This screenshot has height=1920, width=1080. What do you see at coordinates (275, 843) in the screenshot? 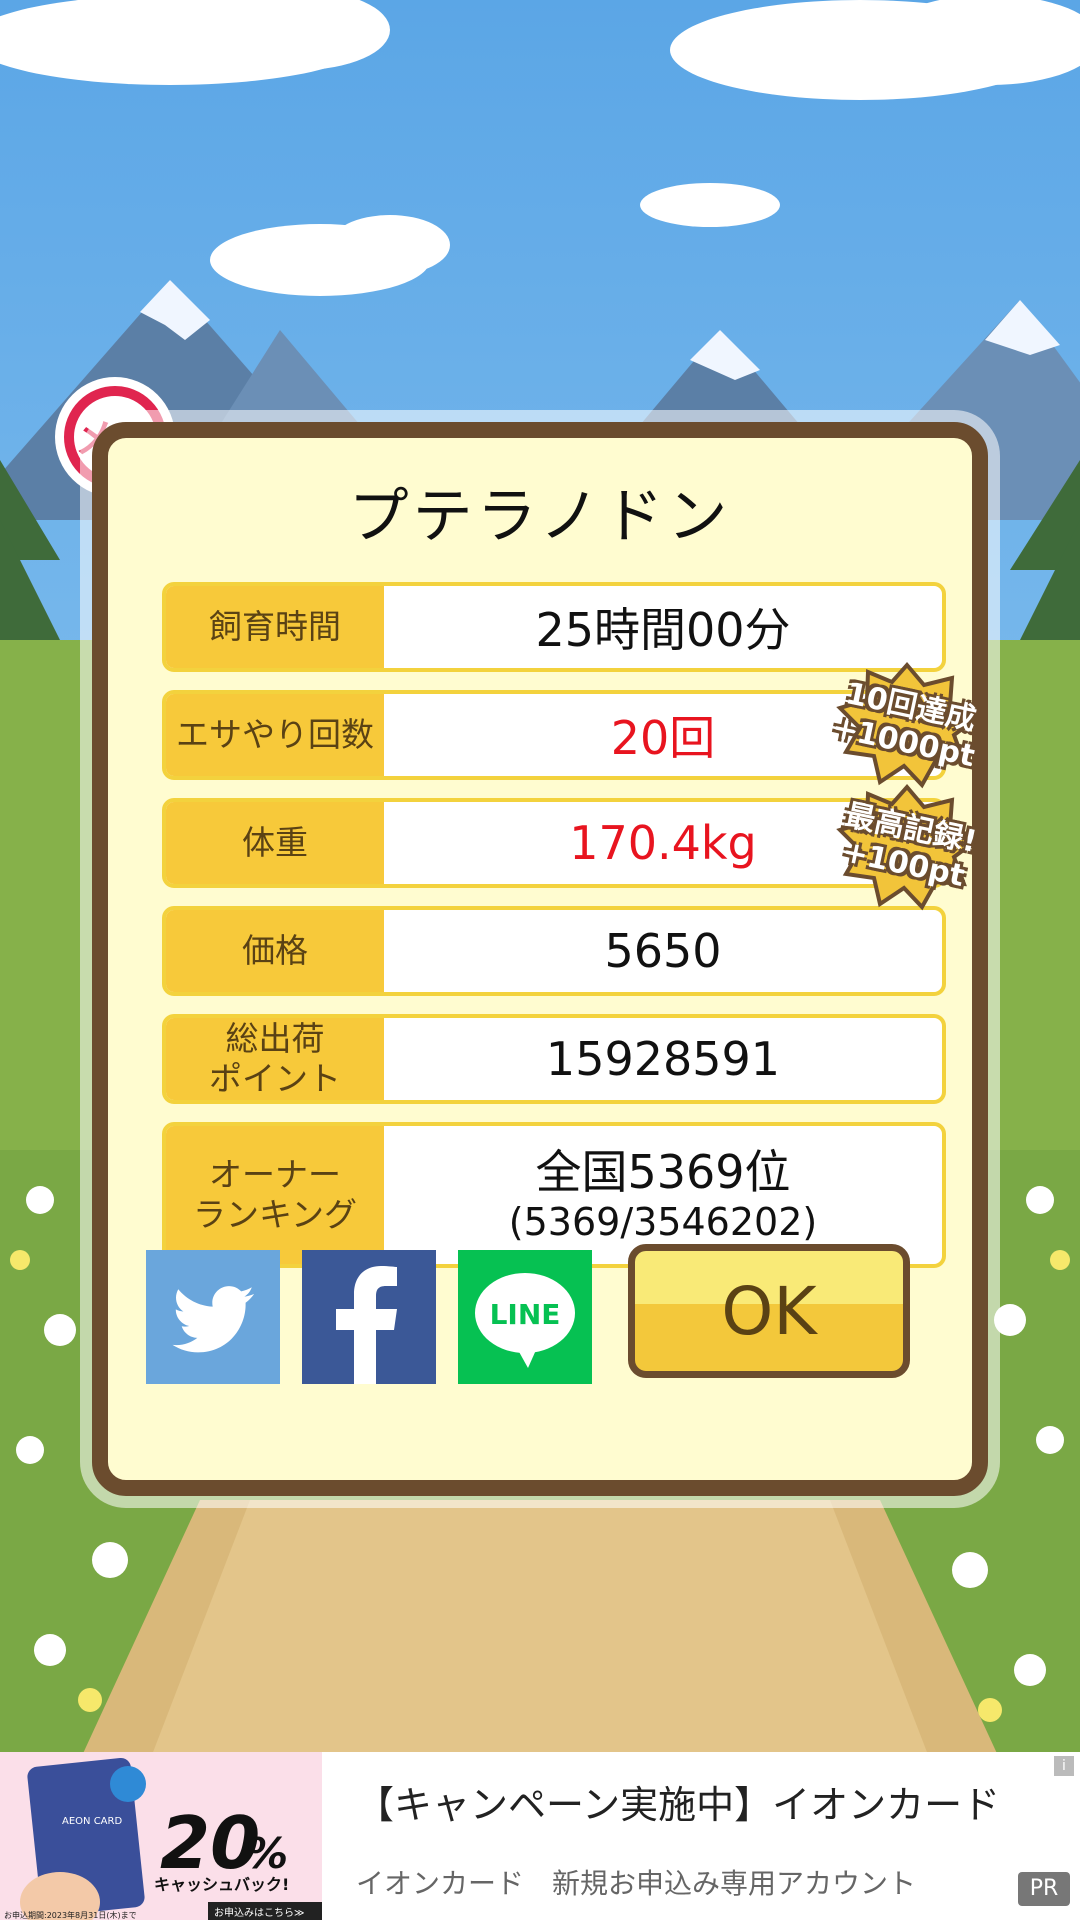
I see `weight-label: 体重` at bounding box center [275, 843].